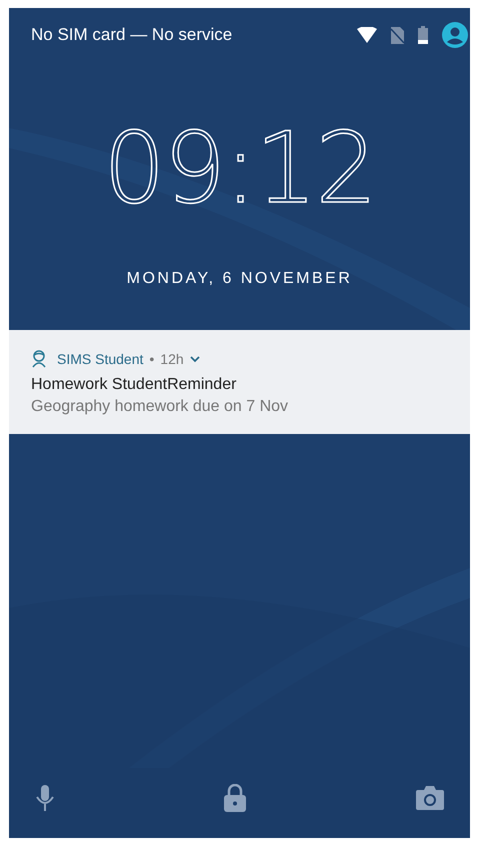 The width and height of the screenshot is (479, 847). What do you see at coordinates (160, 407) in the screenshot?
I see `notification-text: Geography homework due on 7 Nov` at bounding box center [160, 407].